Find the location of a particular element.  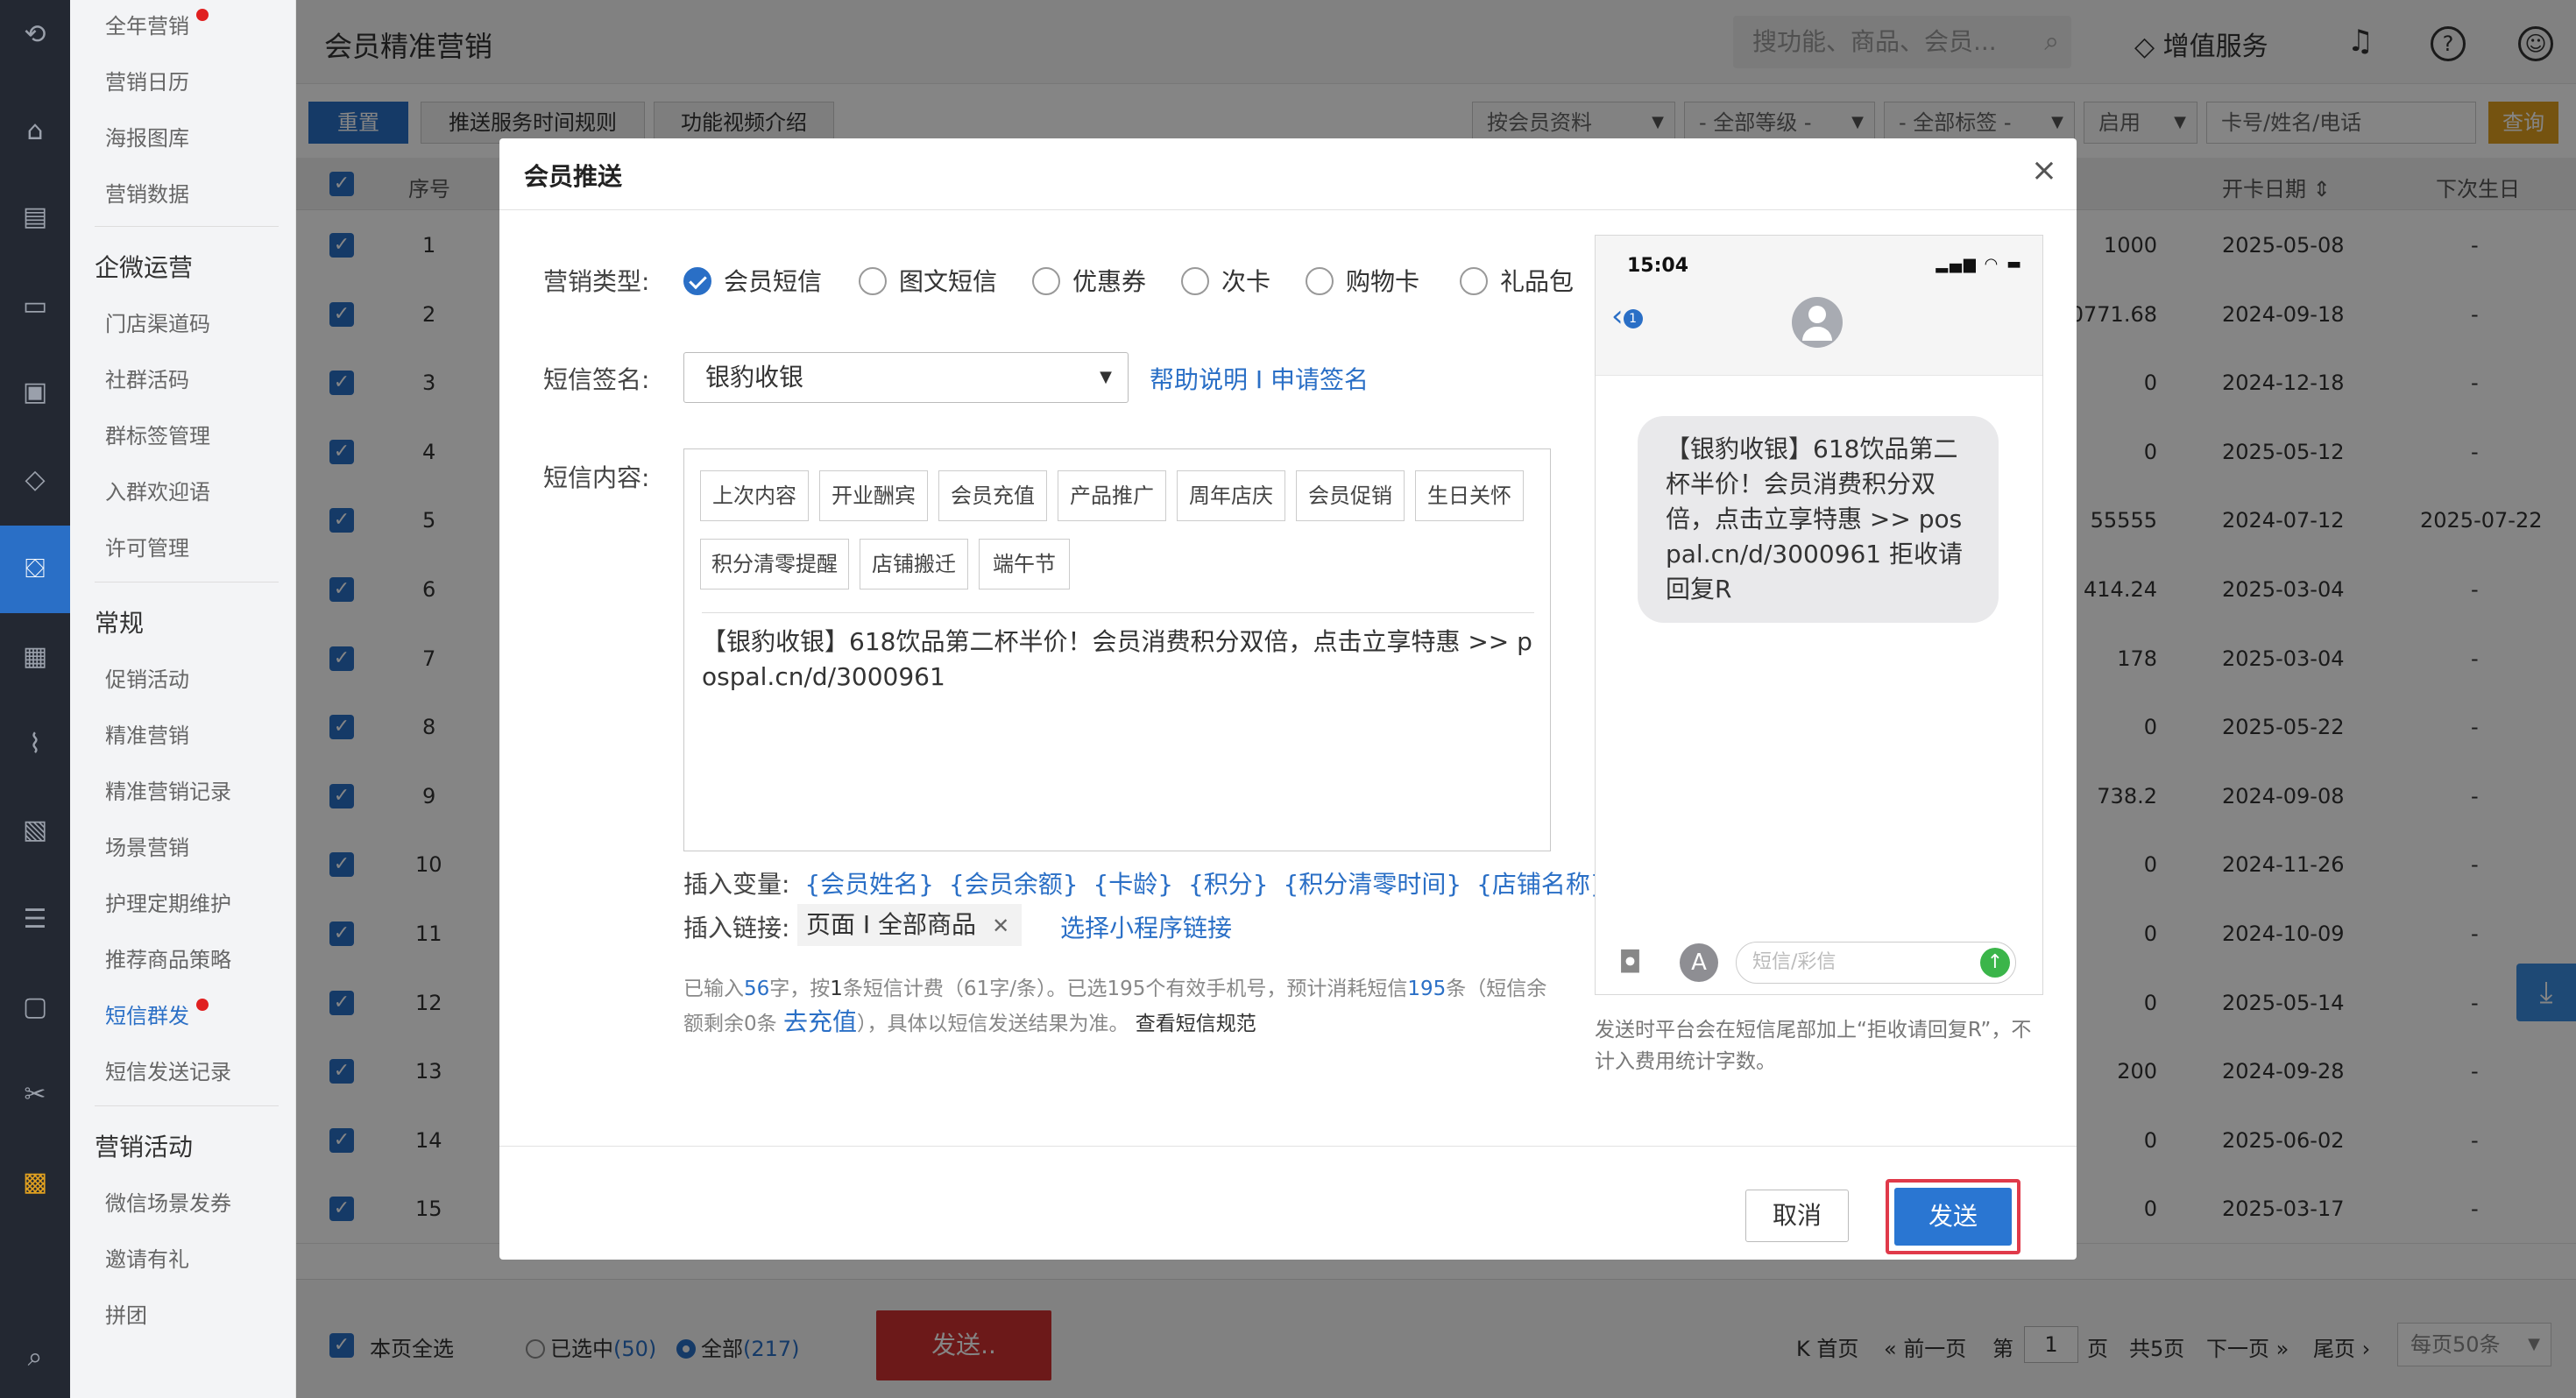

icon-rail: ⟲ ⌂ ▤ ▭ ▣ ◇ ⛋ ▦ ⌇ ▧ ☰ ▢ ✂ ▩ ⌕ is located at coordinates (35, 699).